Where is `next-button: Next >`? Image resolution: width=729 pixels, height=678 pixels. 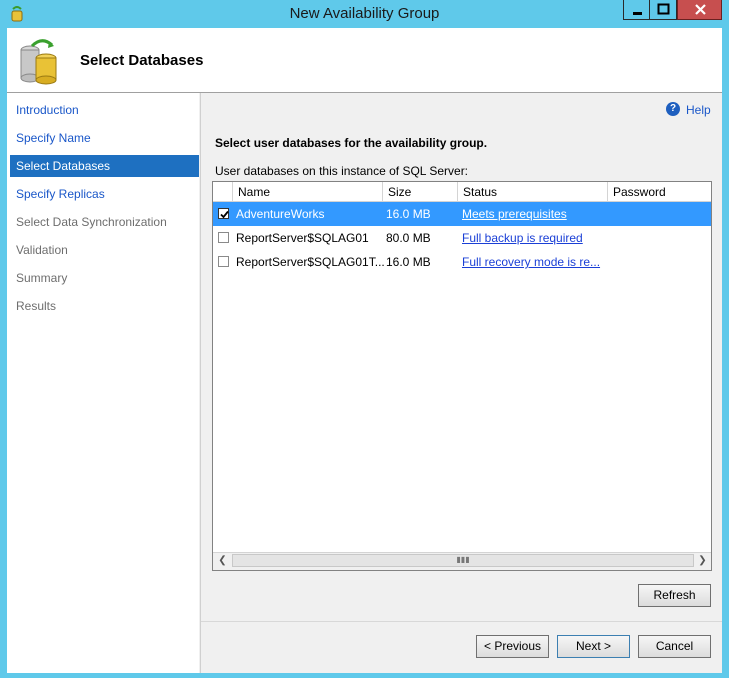 next-button: Next > is located at coordinates (593, 646).